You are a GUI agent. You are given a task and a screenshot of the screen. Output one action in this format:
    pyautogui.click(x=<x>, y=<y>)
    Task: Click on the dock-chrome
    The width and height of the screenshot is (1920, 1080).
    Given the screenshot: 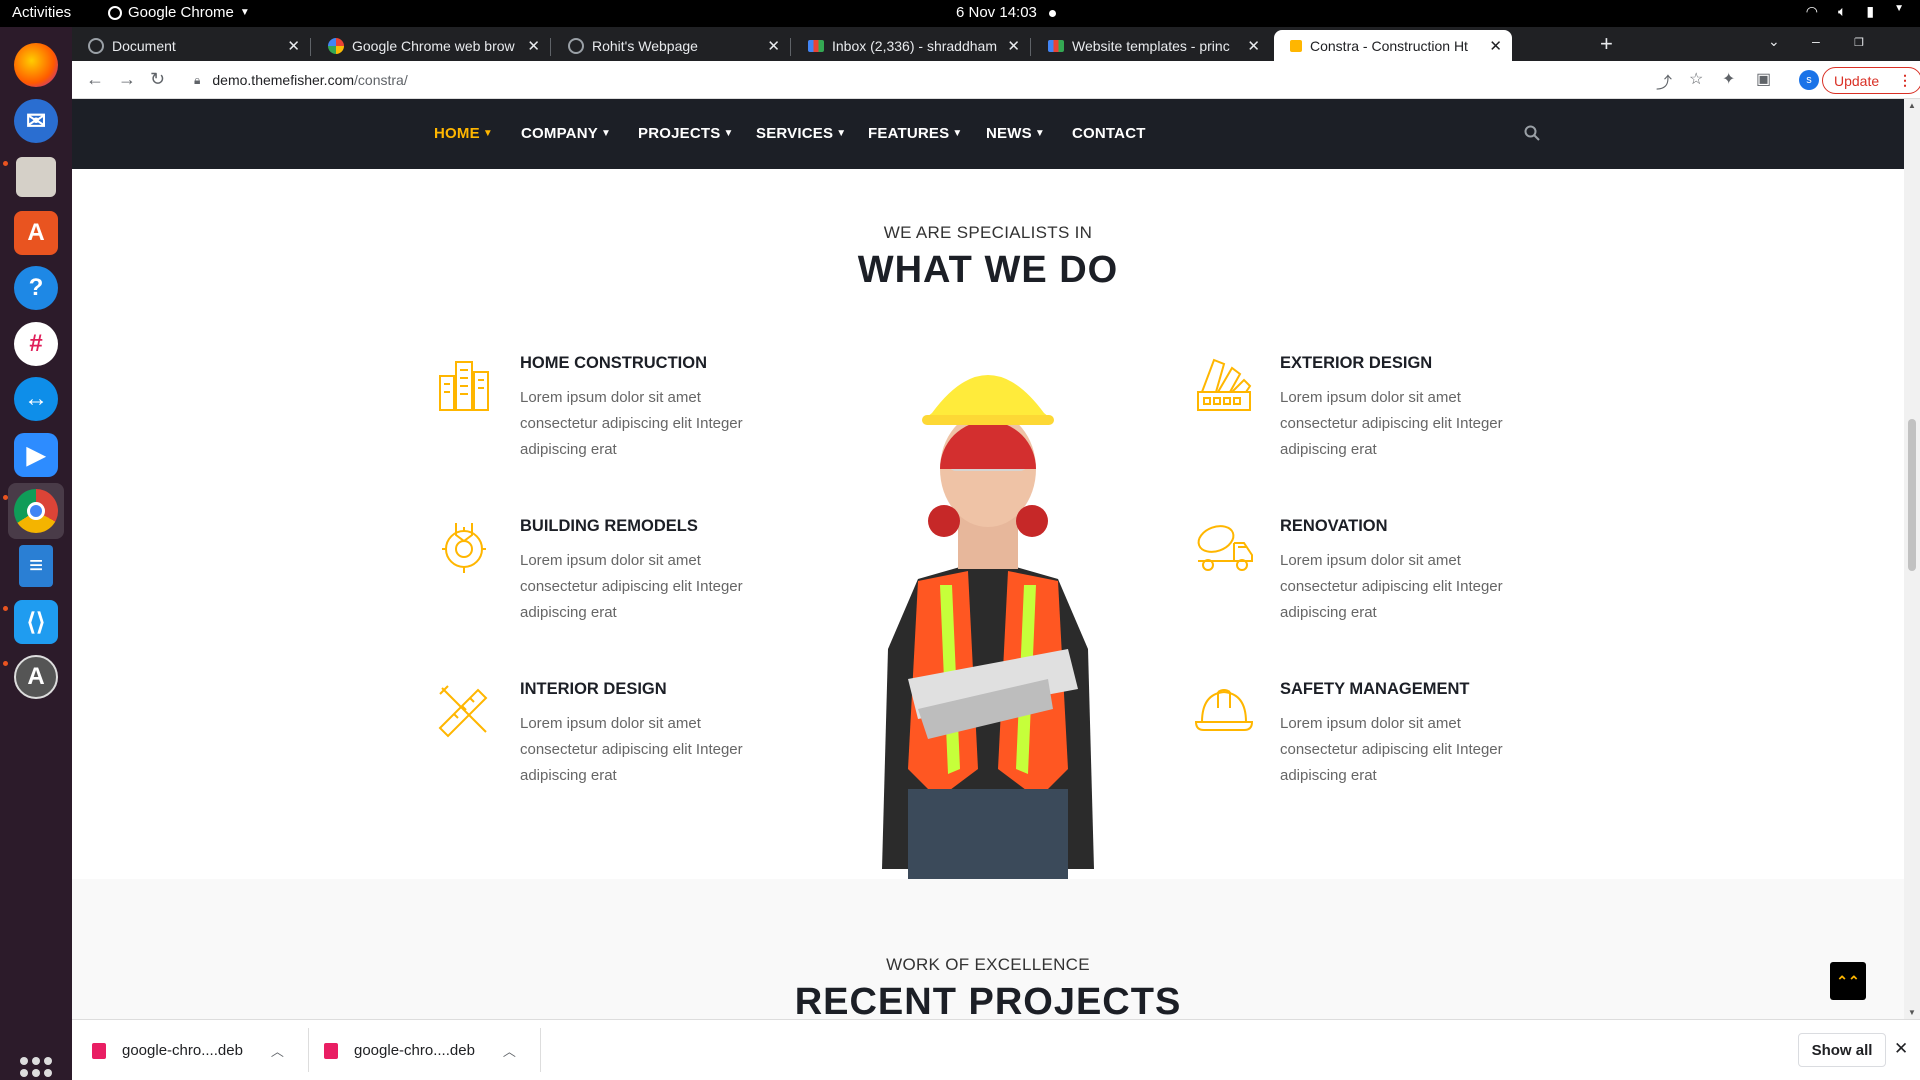 What is the action you would take?
    pyautogui.click(x=36, y=511)
    